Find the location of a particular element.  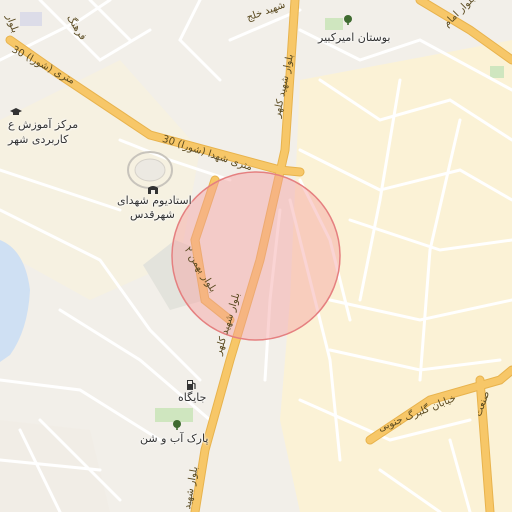

fuel-pump-icon is located at coordinates (191, 385).